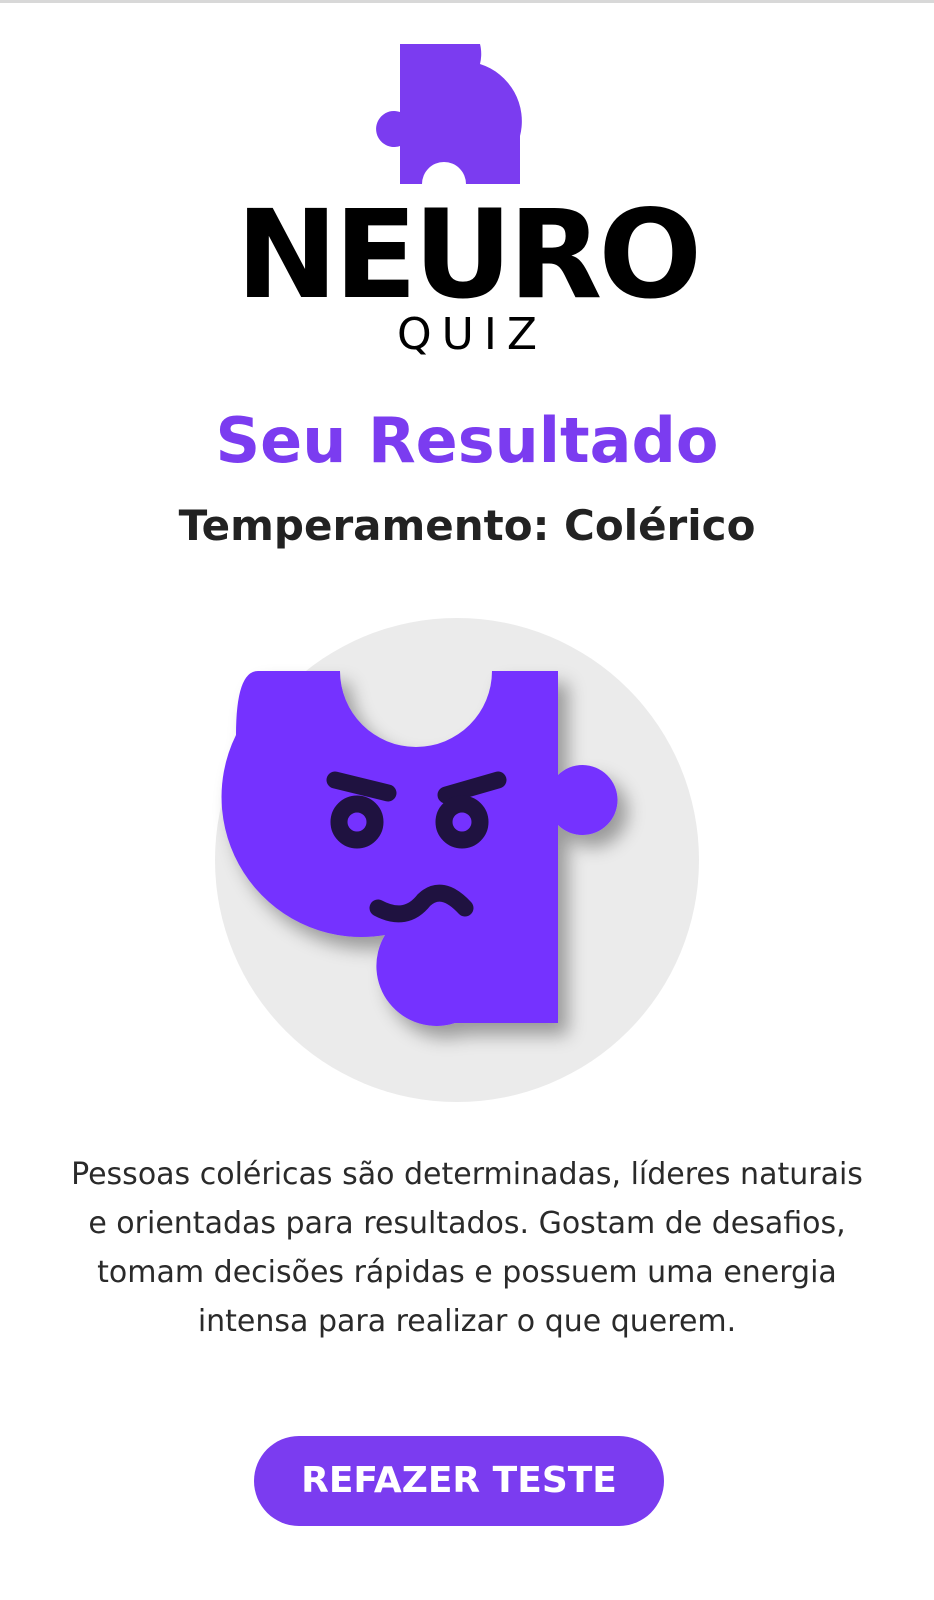 The width and height of the screenshot is (934, 1600). What do you see at coordinates (459, 1481) in the screenshot?
I see `retry-test-button: REFAZER TESTE` at bounding box center [459, 1481].